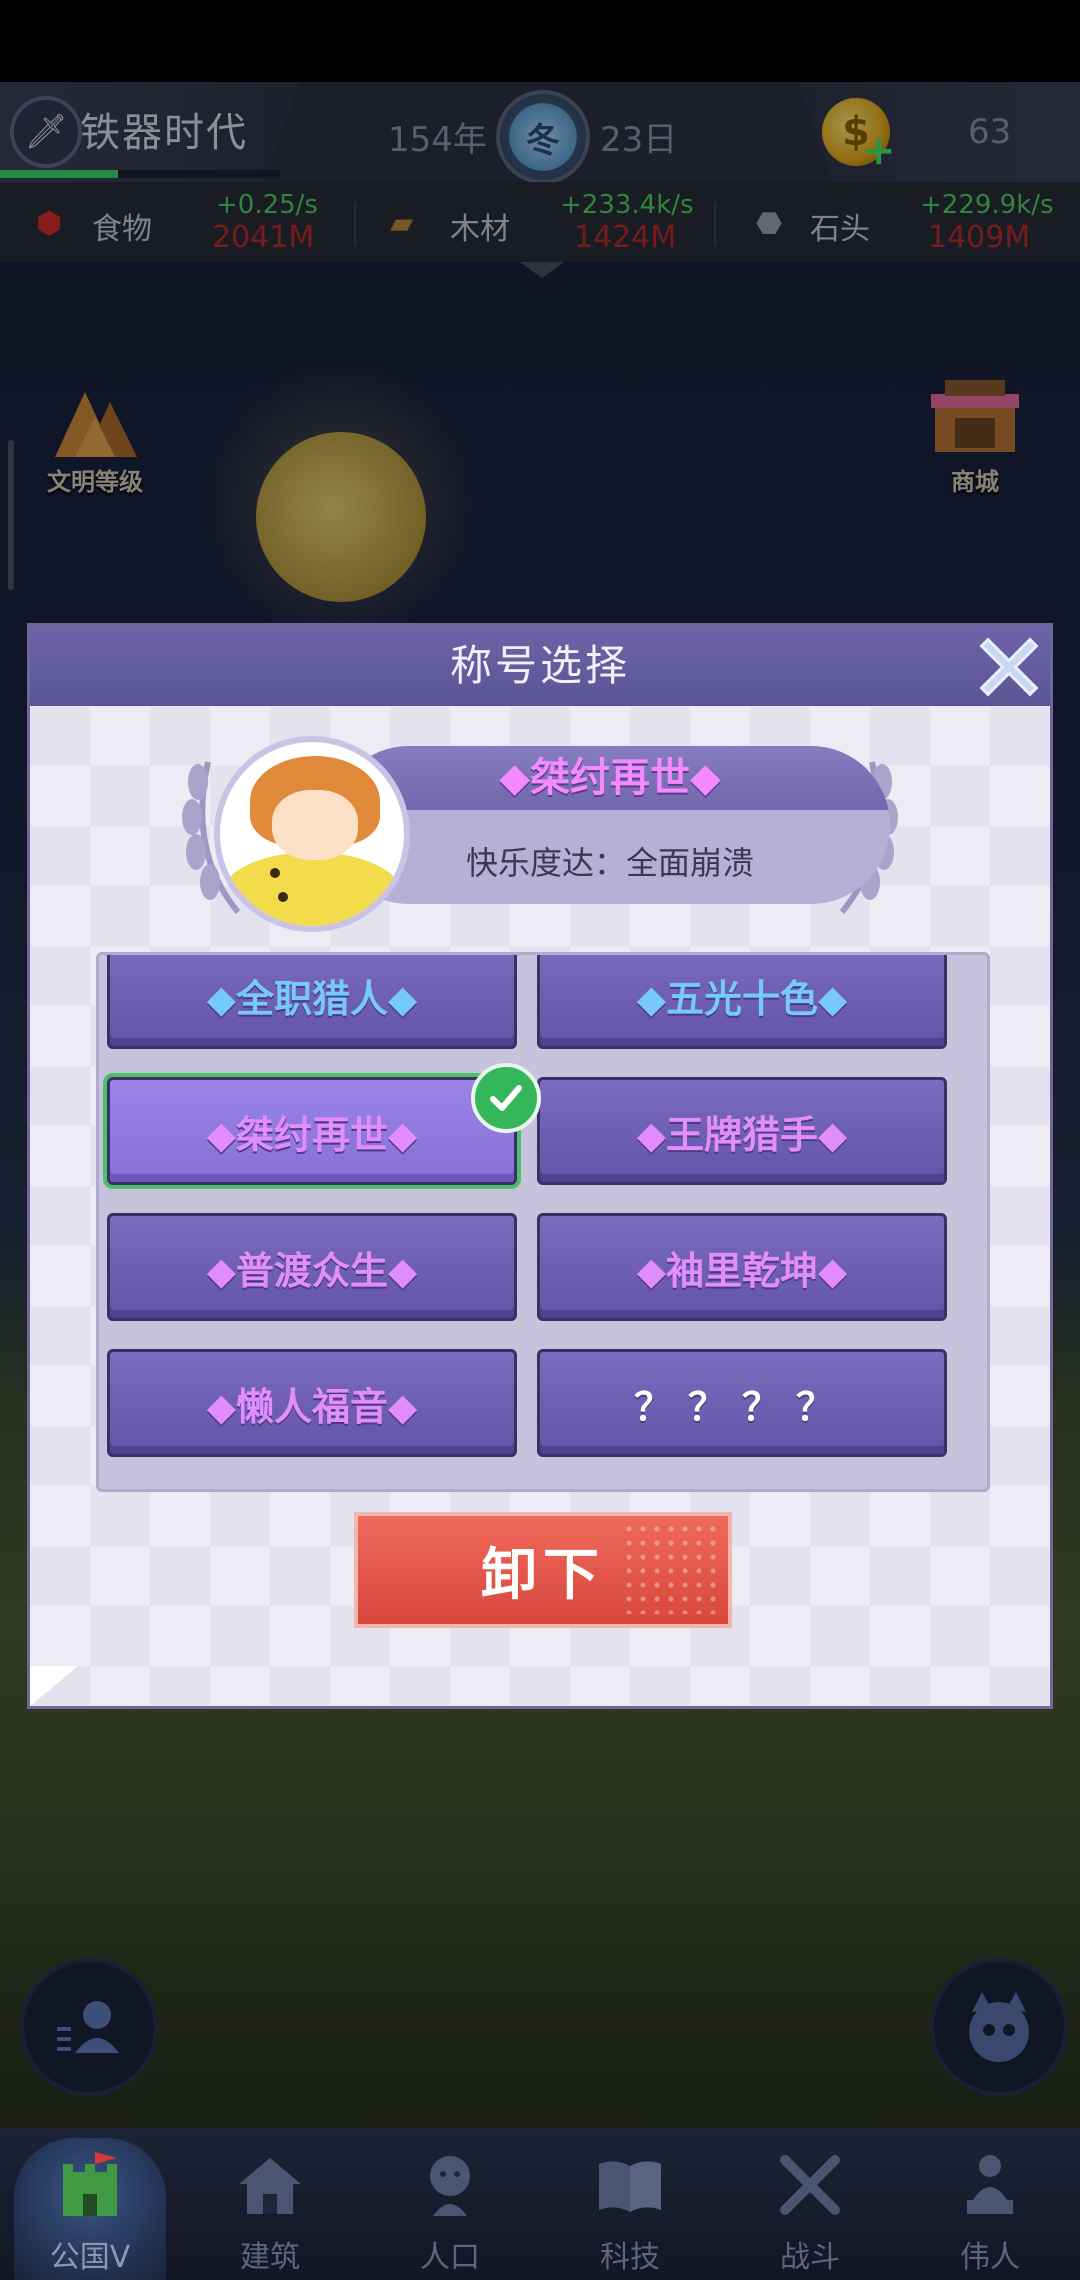 Image resolution: width=1080 pixels, height=2280 pixels. I want to click on corner-decoration, so click(54, 1686).